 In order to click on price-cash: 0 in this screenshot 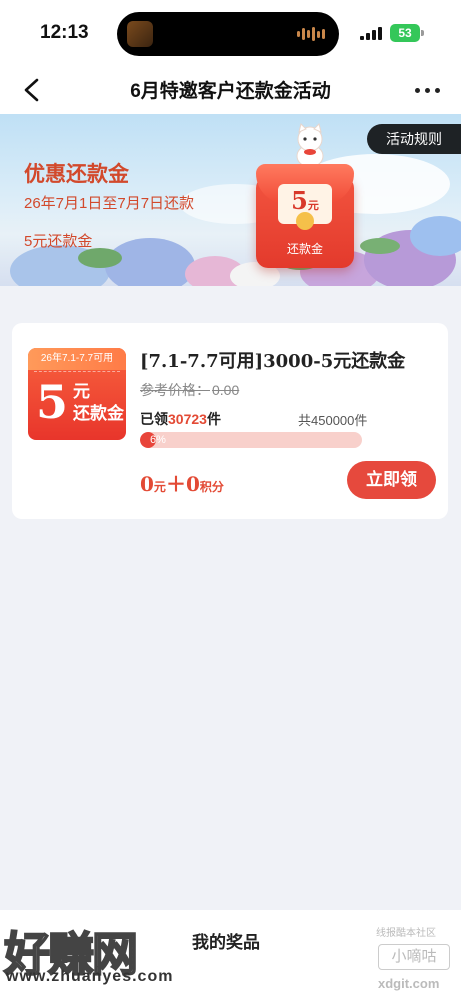, I will do `click(147, 484)`.